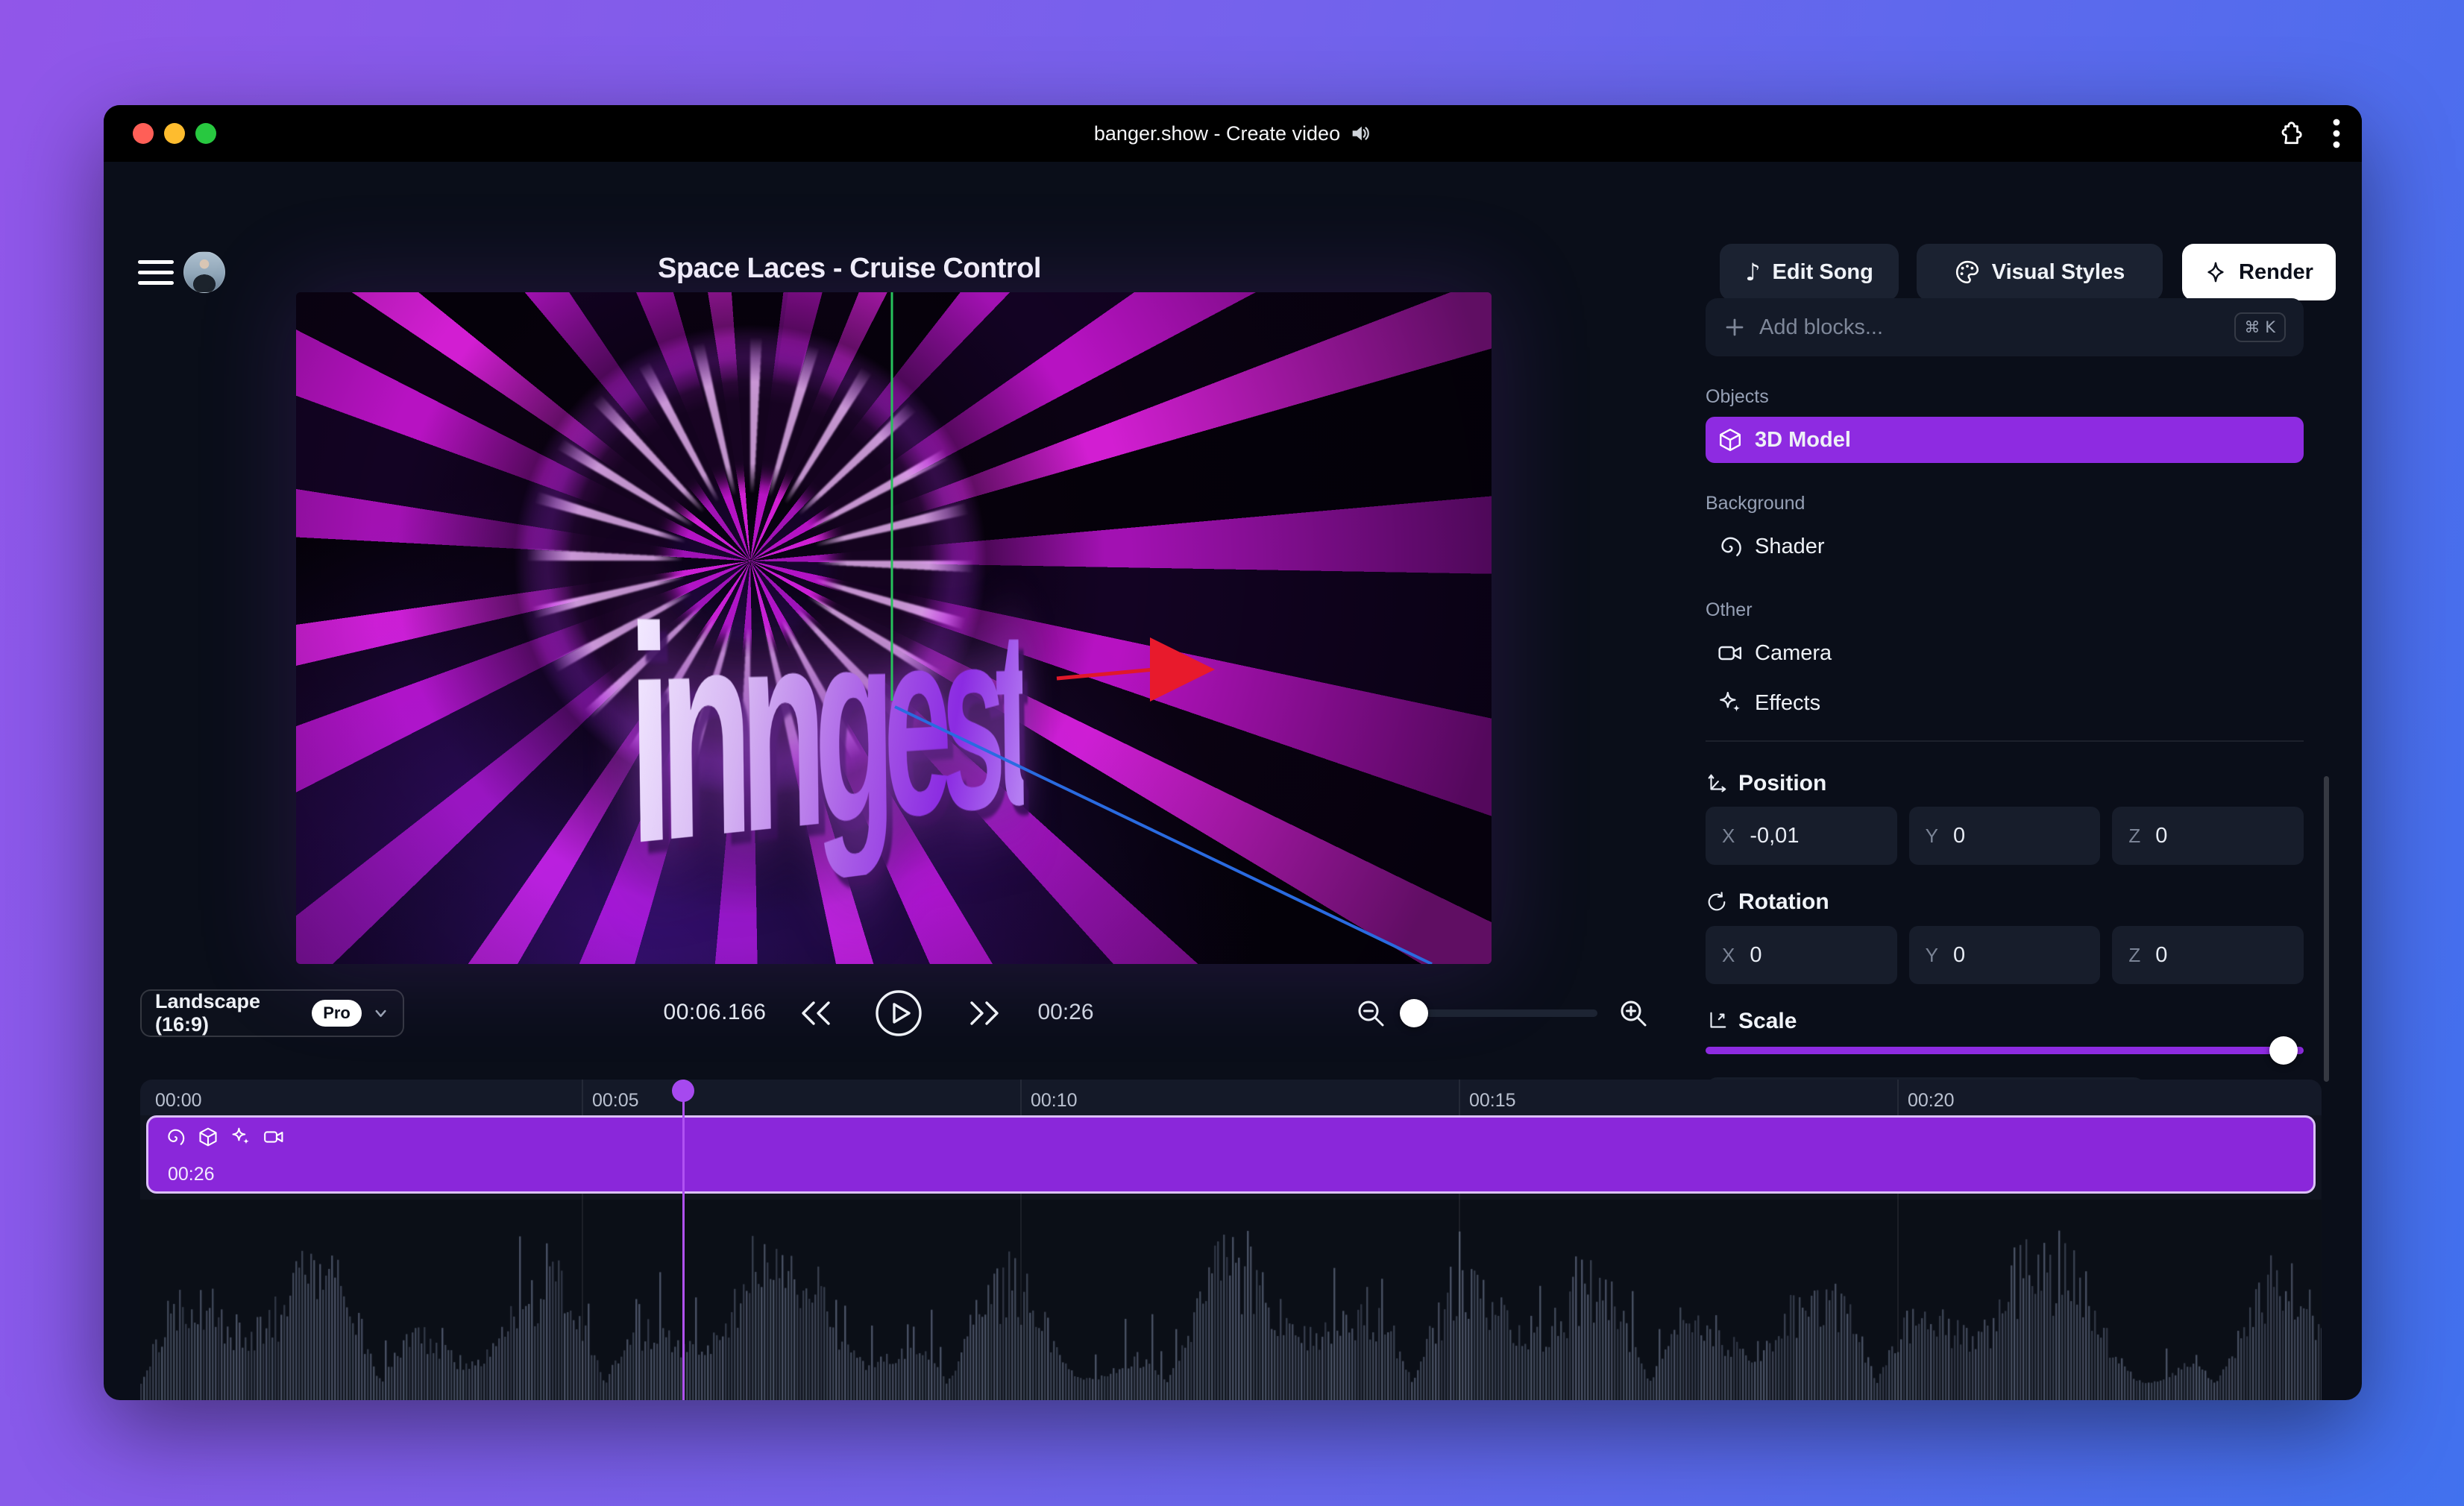  What do you see at coordinates (2283, 1050) in the screenshot?
I see `scale-slider-thumb` at bounding box center [2283, 1050].